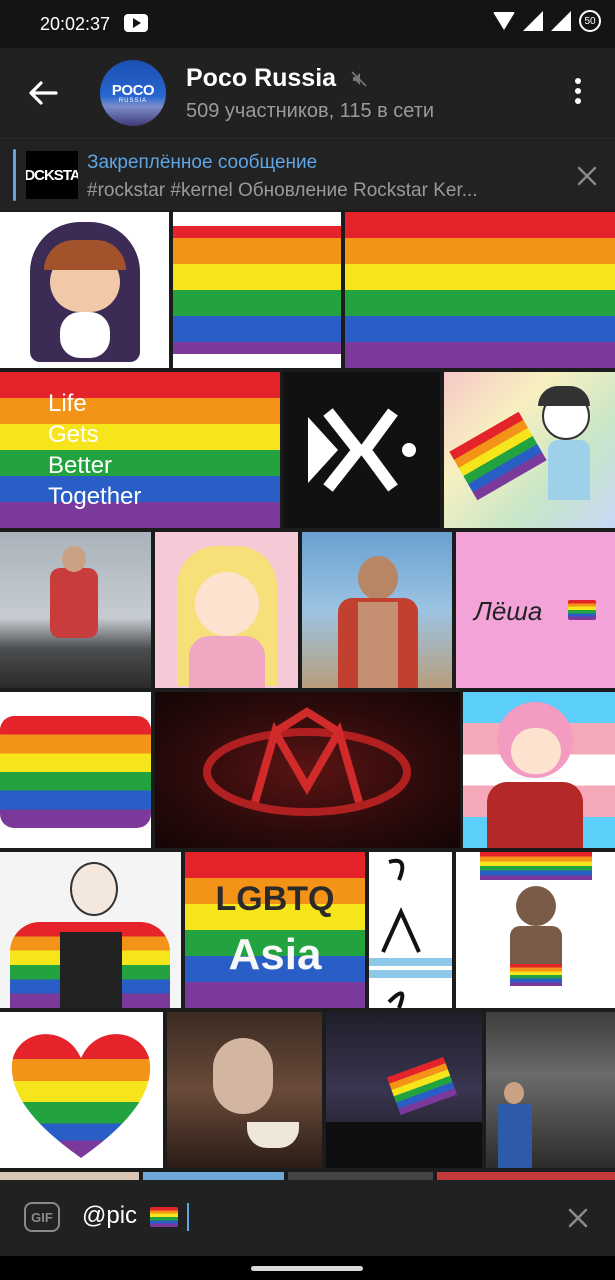  I want to click on overlay-line: Together, so click(95, 496).